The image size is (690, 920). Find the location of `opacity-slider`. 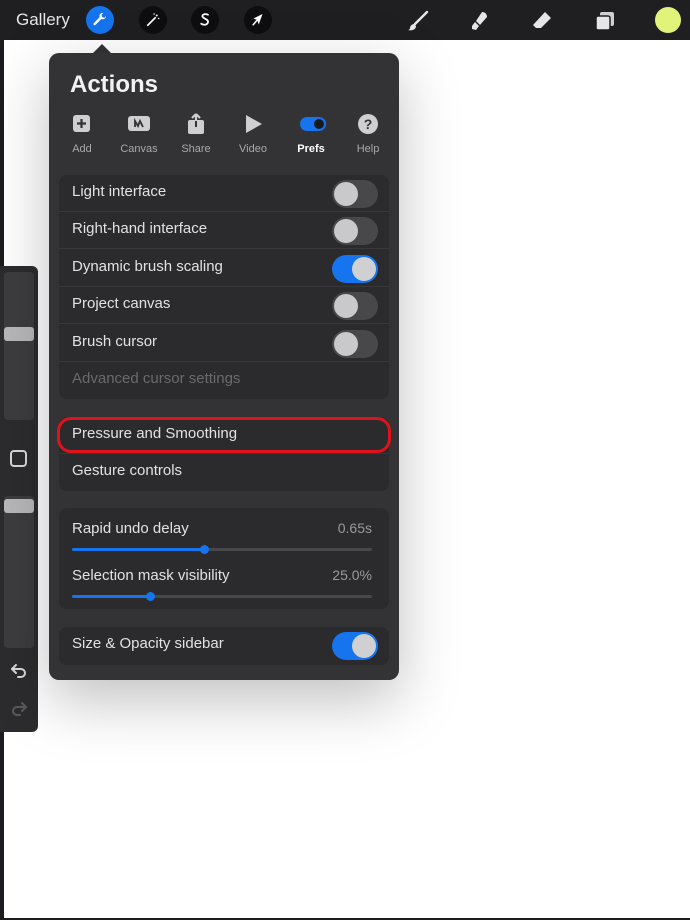

opacity-slider is located at coordinates (19, 572).